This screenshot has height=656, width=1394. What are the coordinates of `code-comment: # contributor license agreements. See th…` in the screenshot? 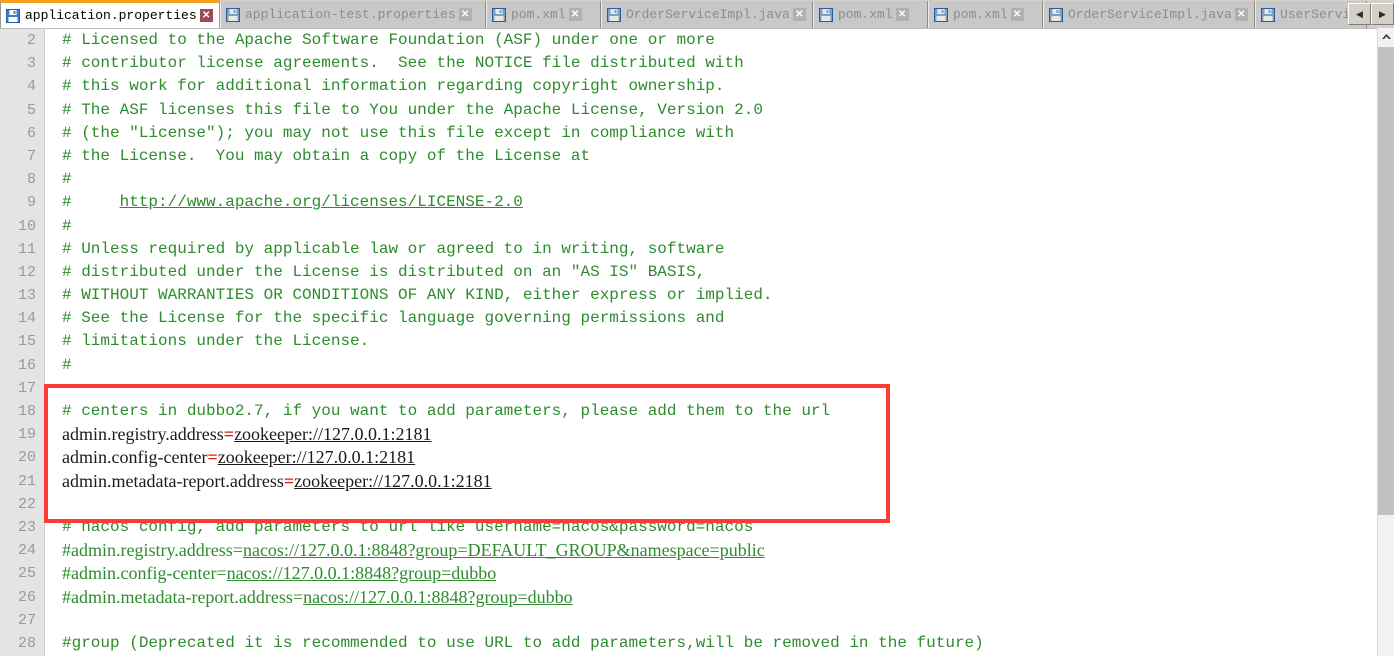 It's located at (403, 63).